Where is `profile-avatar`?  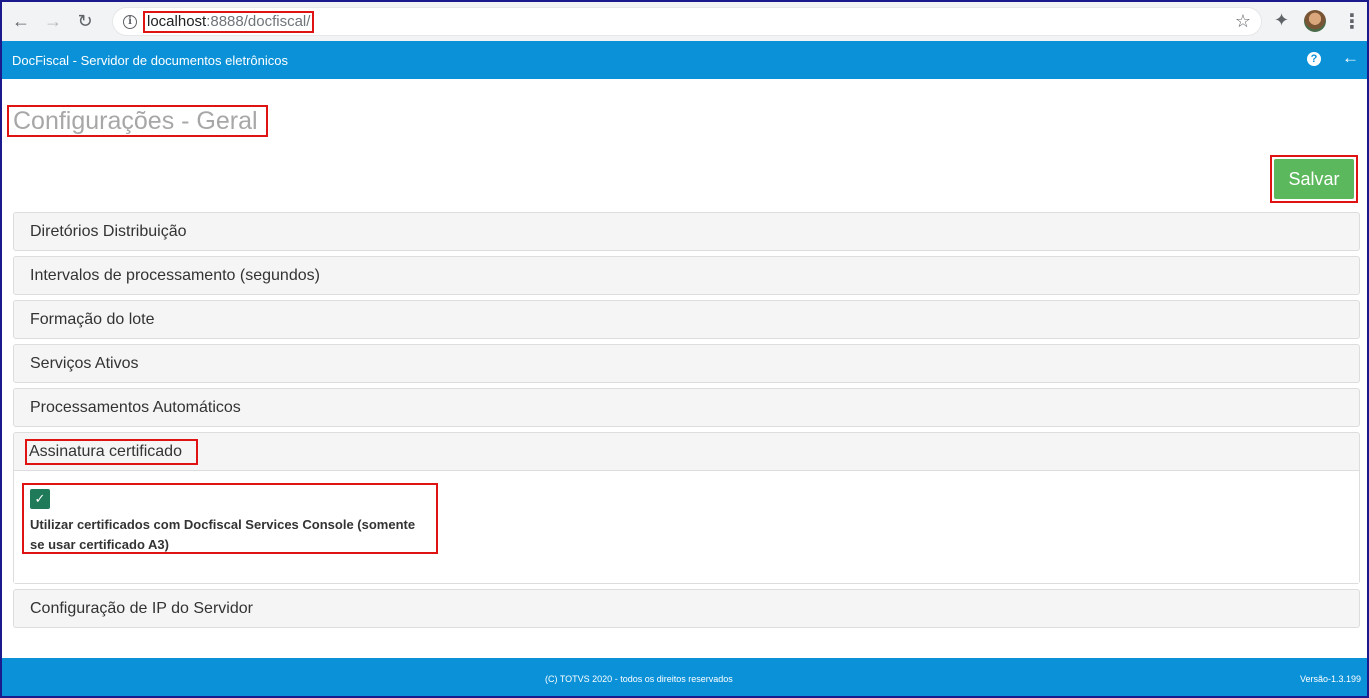
profile-avatar is located at coordinates (1315, 21).